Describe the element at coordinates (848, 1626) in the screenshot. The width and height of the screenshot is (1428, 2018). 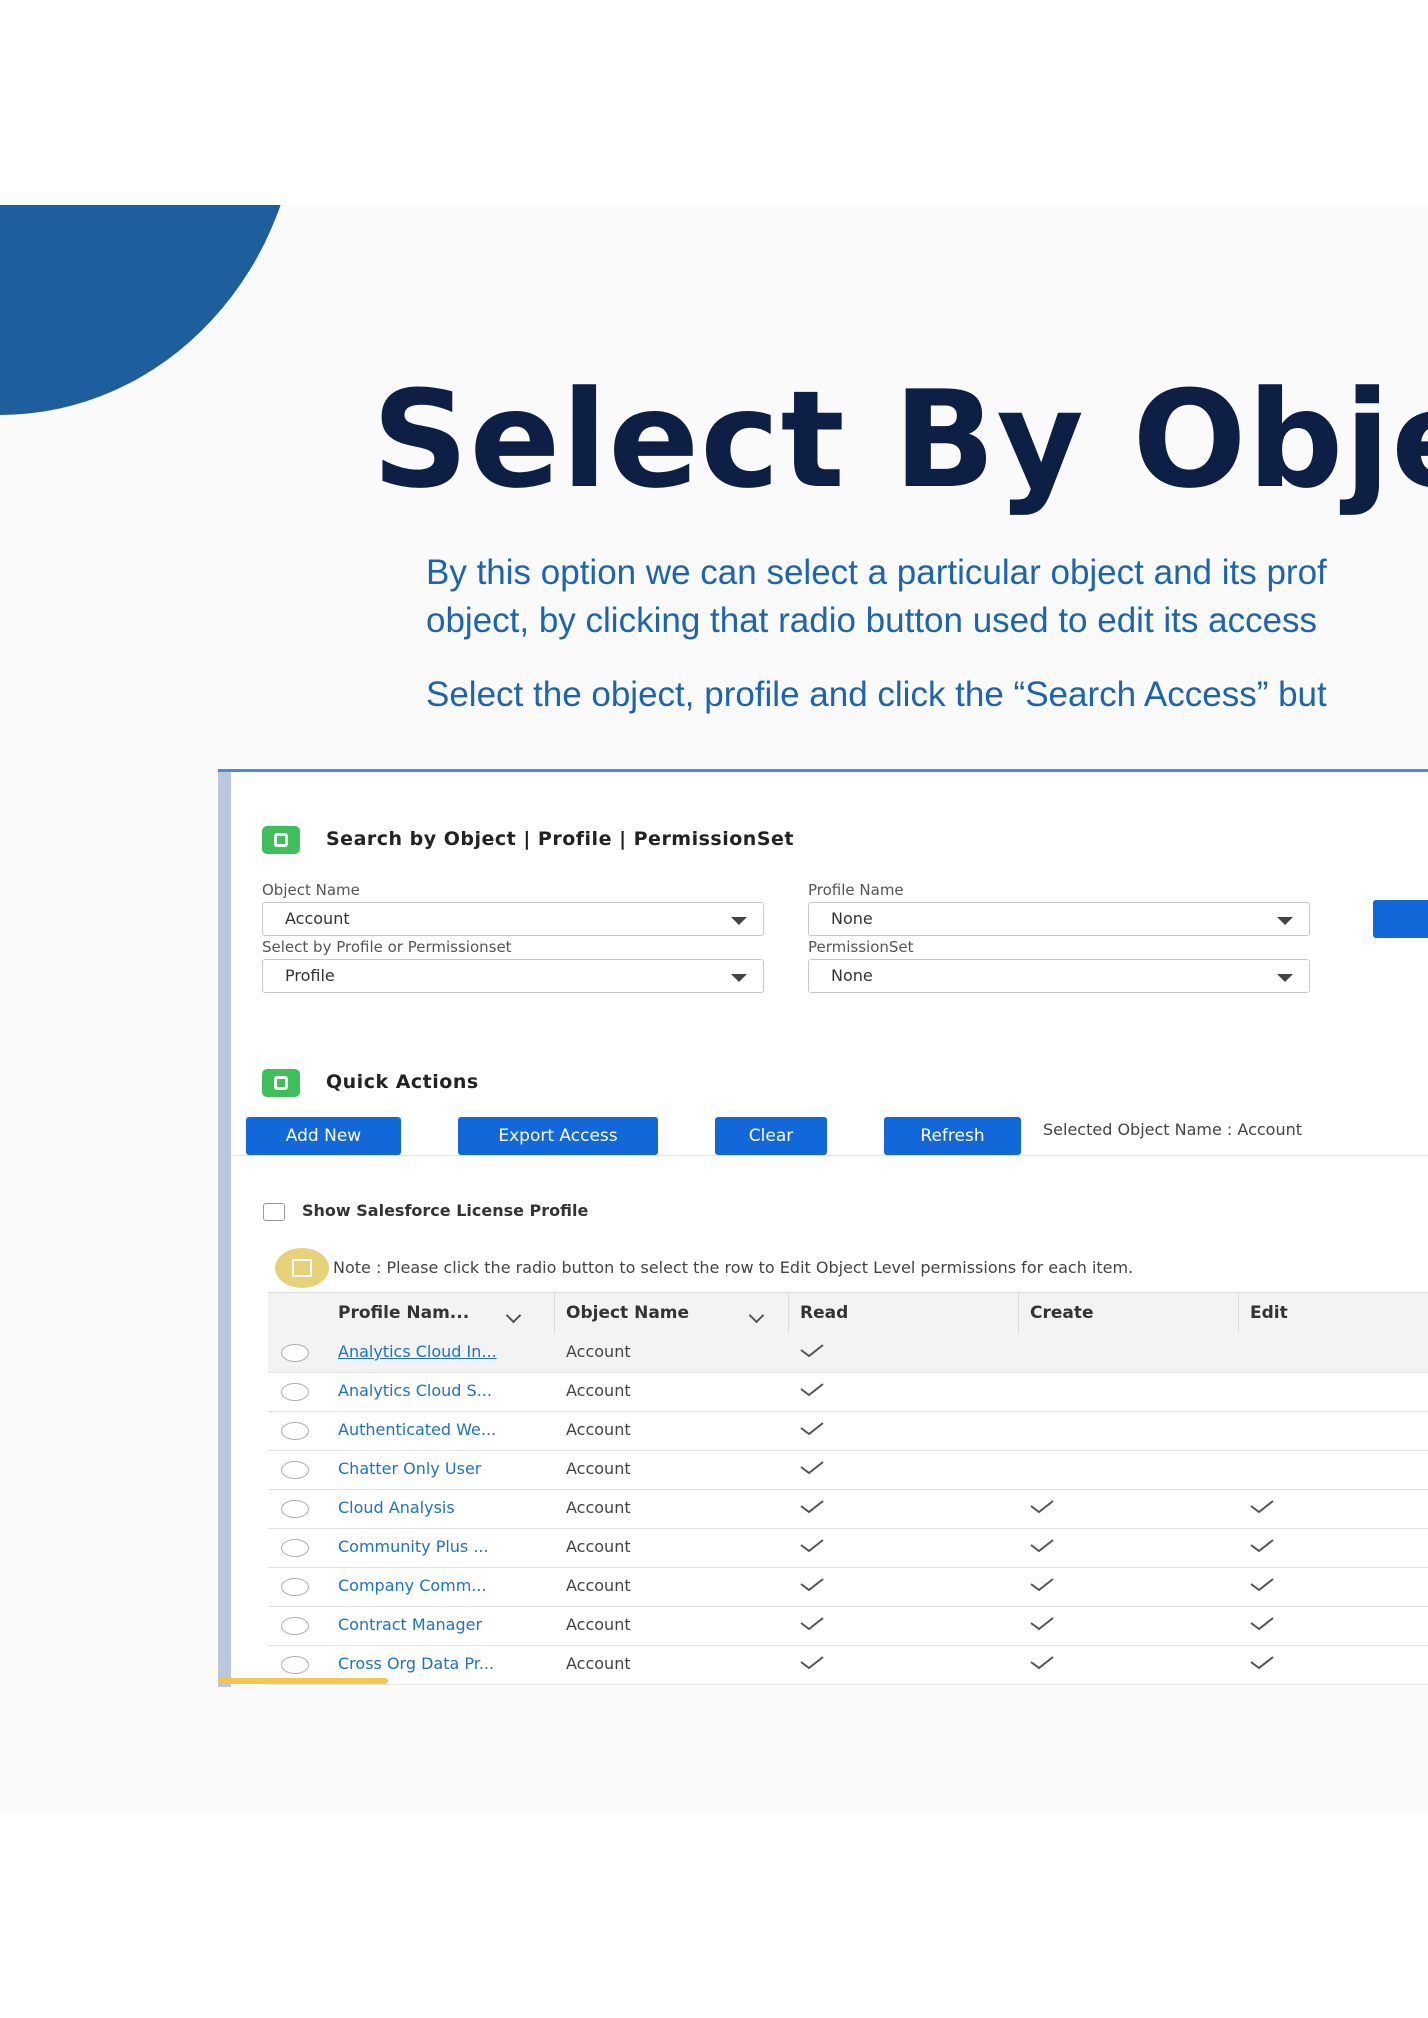
I see `table-row: Contract Manager Account` at that location.